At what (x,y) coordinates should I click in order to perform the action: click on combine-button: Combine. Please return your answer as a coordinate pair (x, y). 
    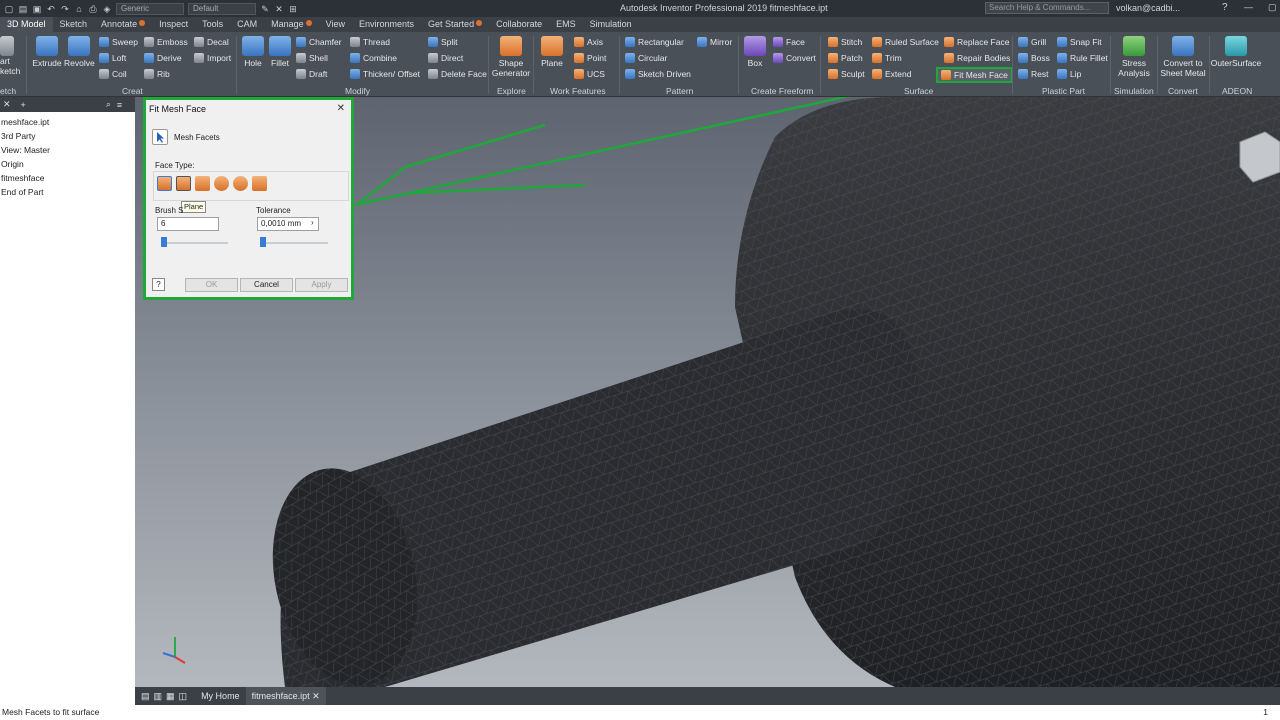
    Looking at the image, I should click on (373, 58).